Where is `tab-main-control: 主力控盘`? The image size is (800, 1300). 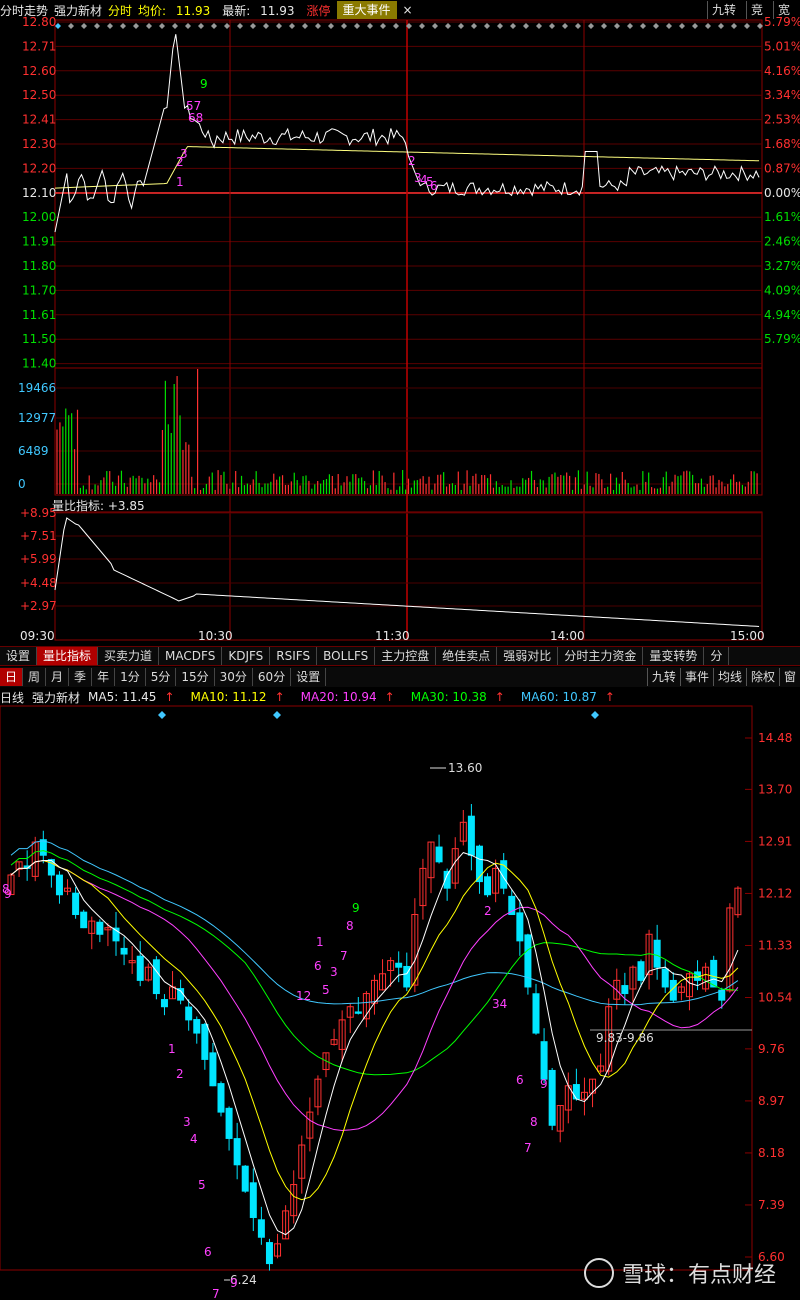
tab-main-control: 主力控盘 is located at coordinates (406, 656).